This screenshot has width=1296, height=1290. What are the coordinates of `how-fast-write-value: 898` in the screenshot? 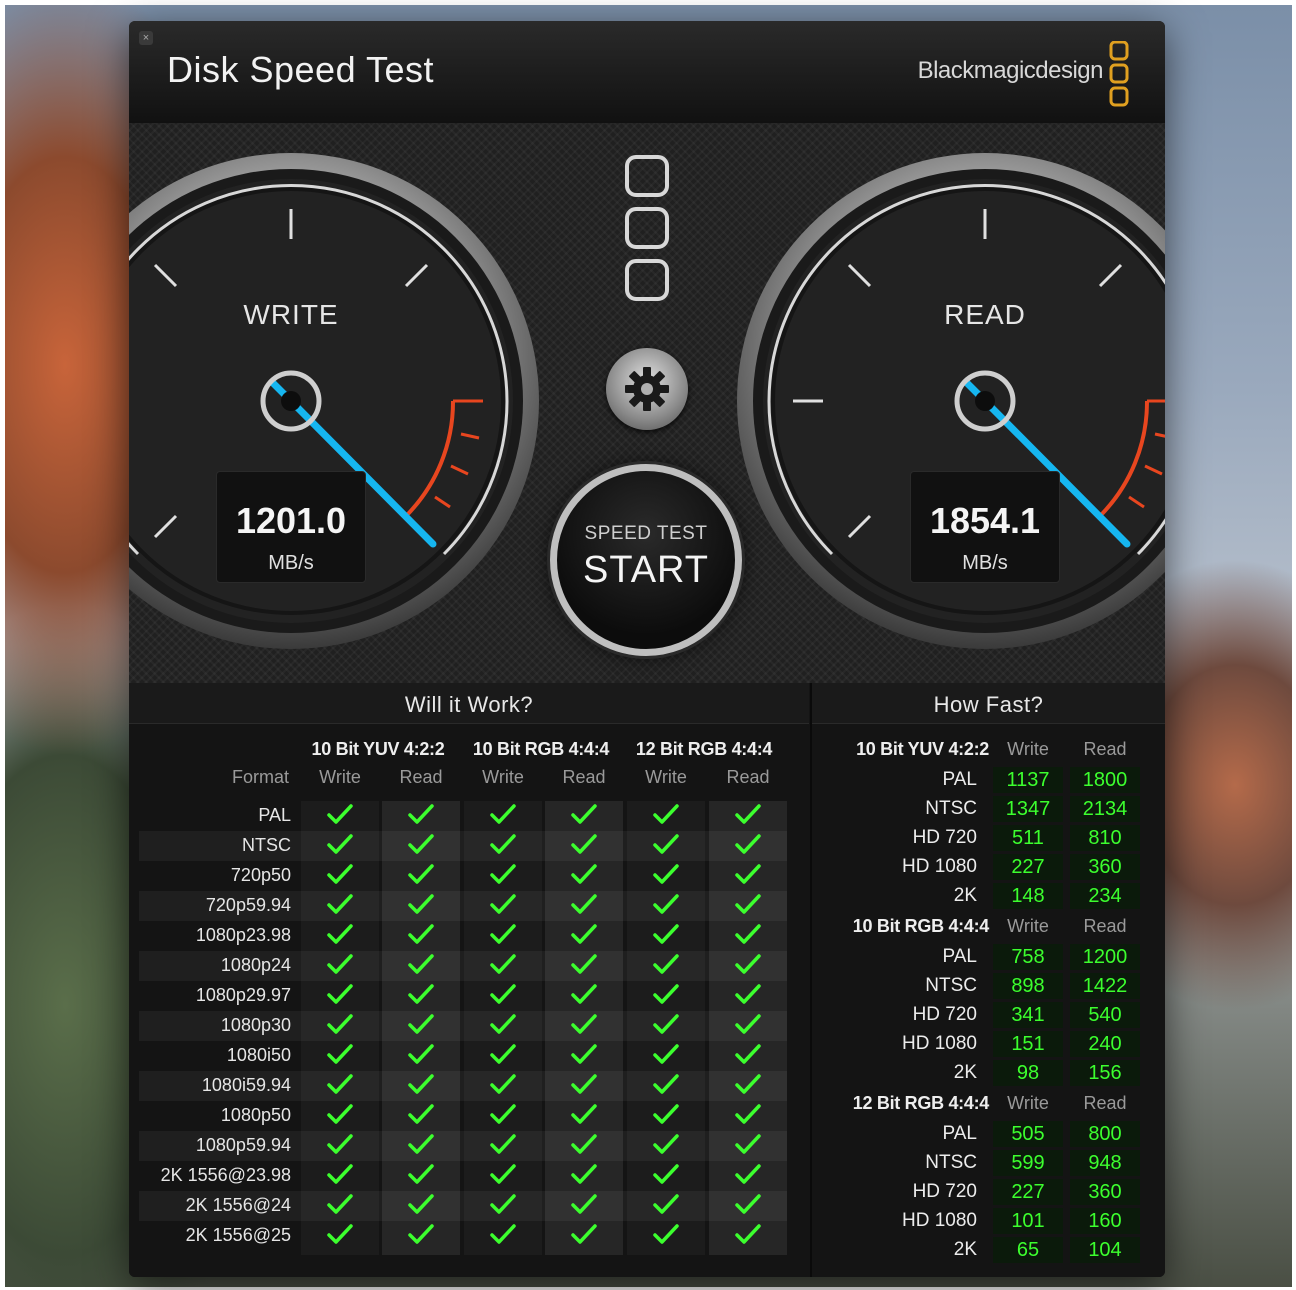 It's located at (1028, 986).